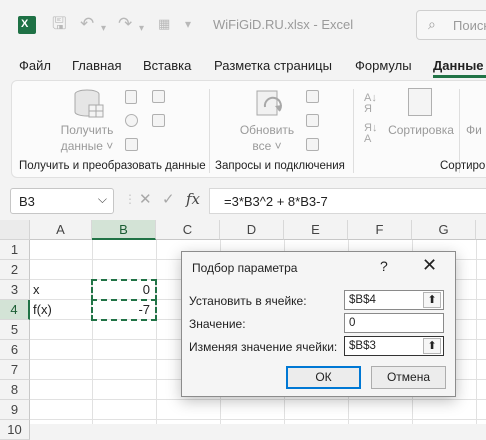 The height and width of the screenshot is (440, 486). I want to click on from-text-icon, so click(131, 97).